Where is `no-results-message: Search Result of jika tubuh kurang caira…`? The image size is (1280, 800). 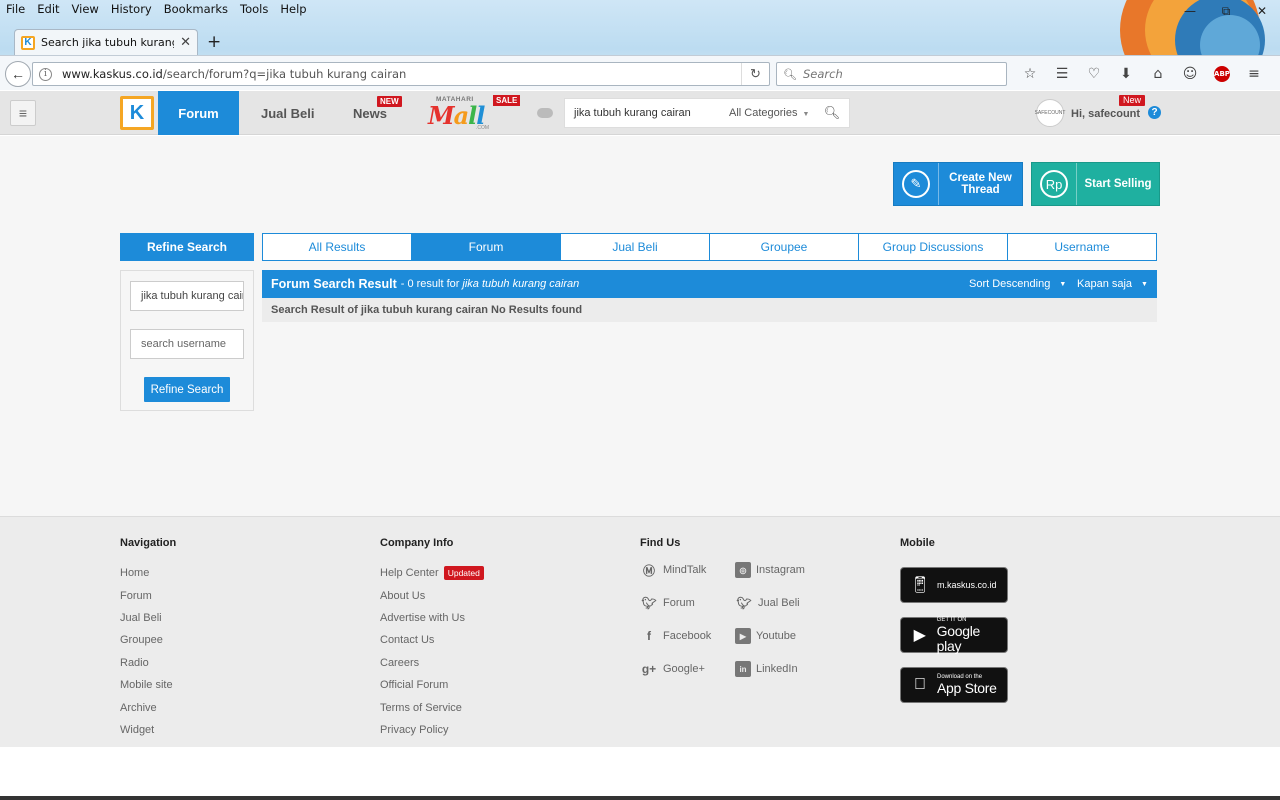
no-results-message: Search Result of jika tubuh kurang caira… is located at coordinates (709, 310).